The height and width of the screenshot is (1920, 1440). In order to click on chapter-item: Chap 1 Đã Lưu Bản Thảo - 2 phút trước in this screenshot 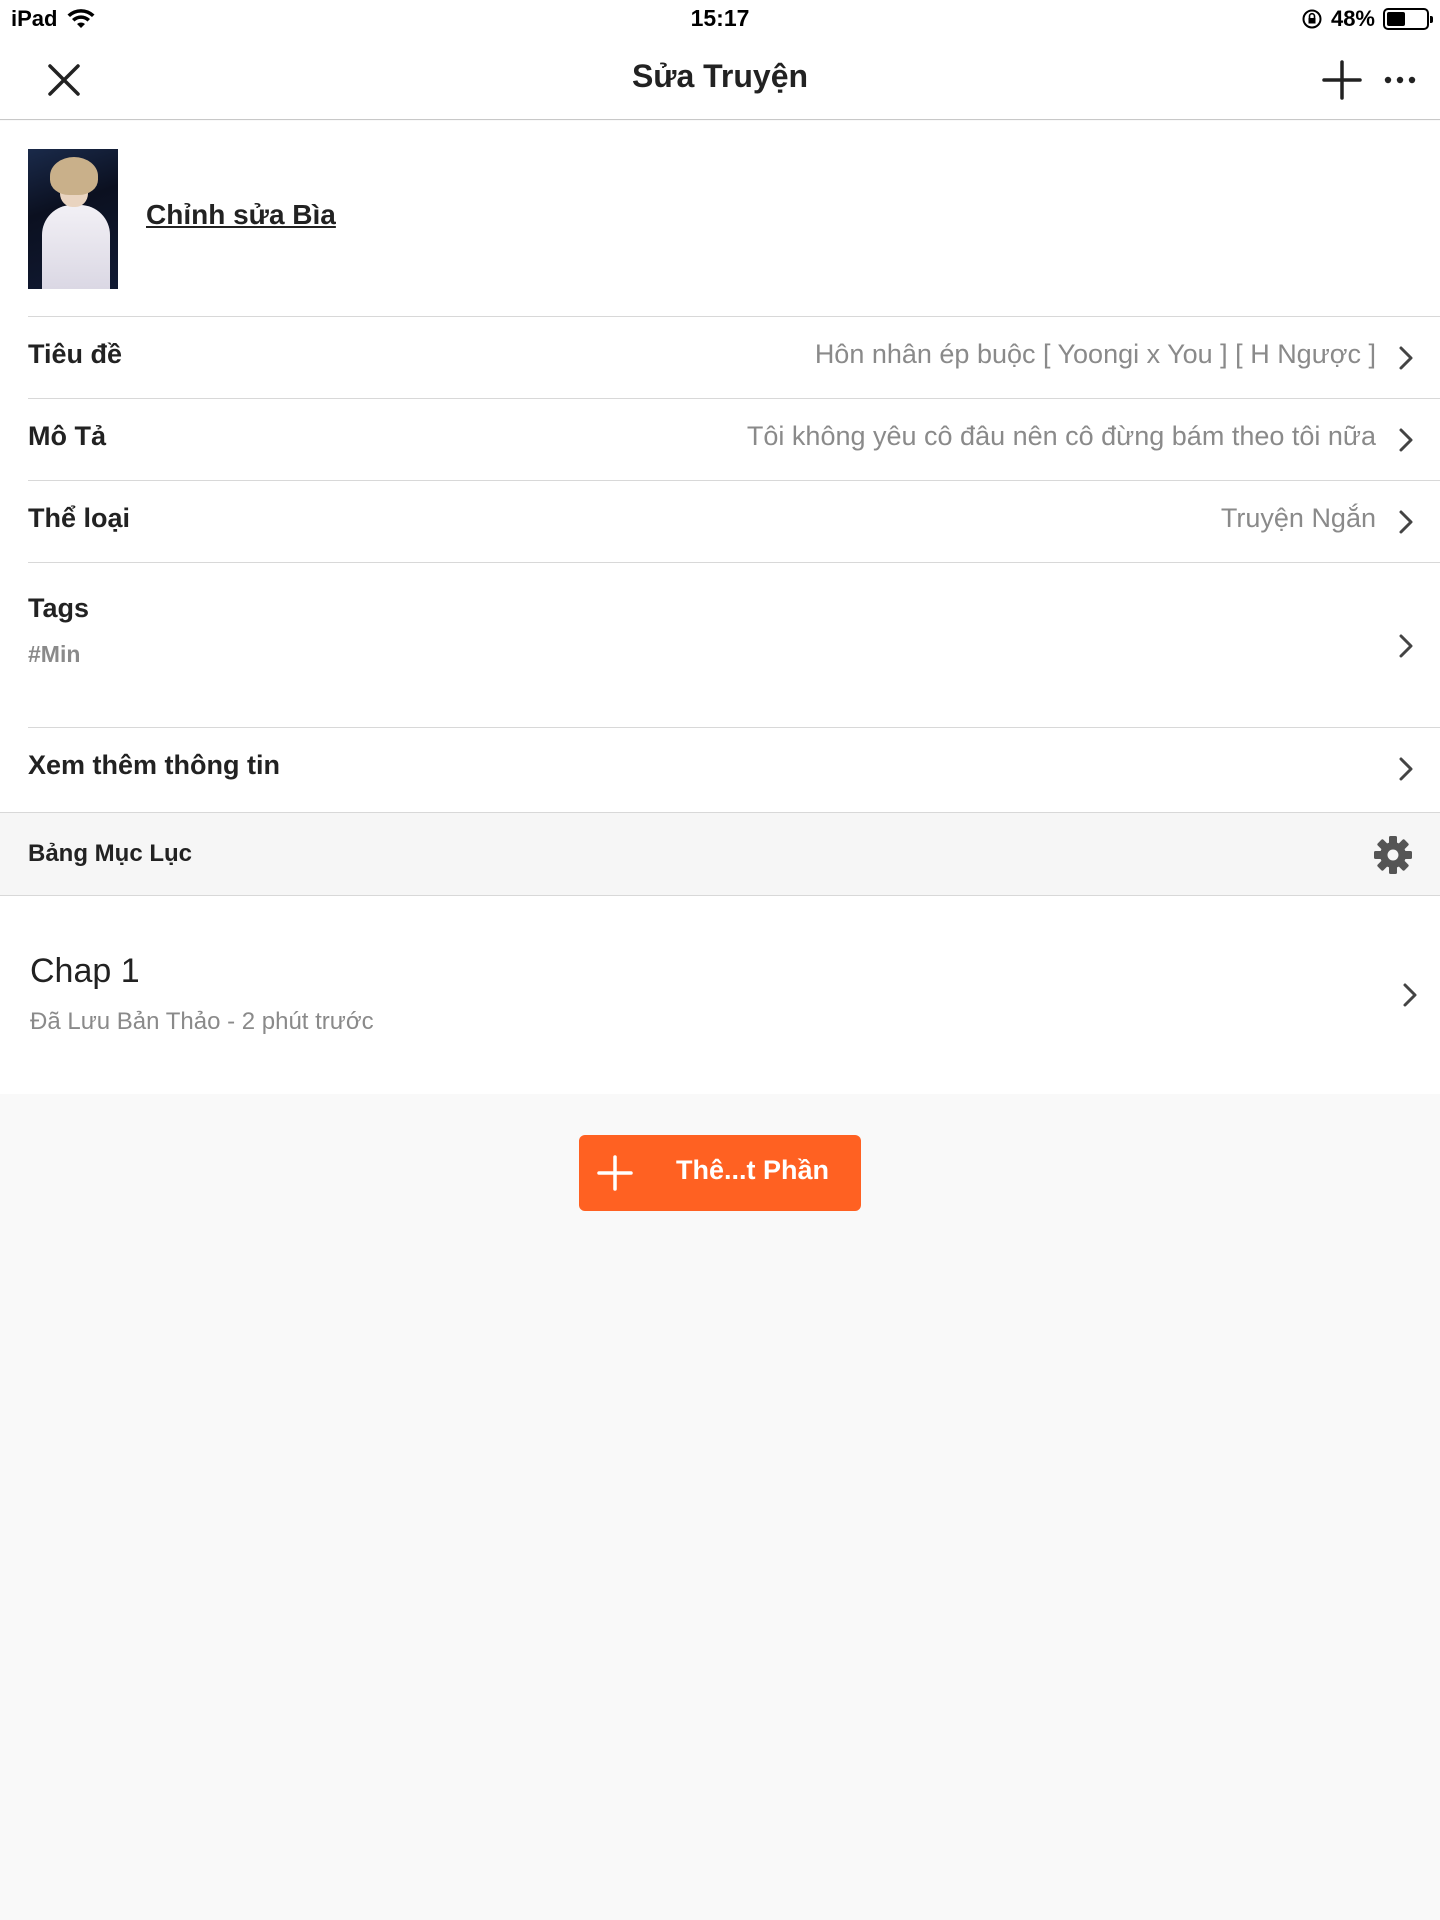, I will do `click(720, 995)`.